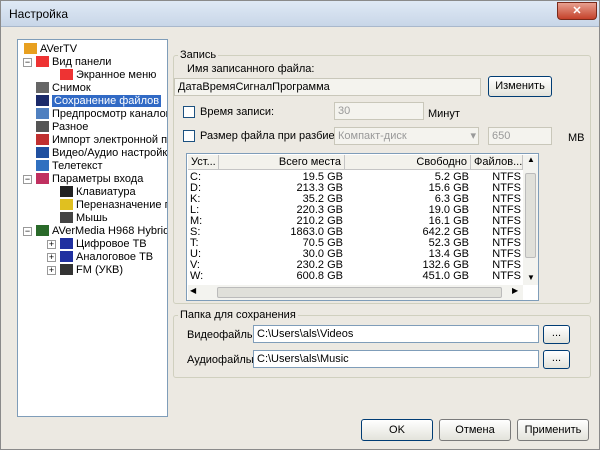 This screenshot has height=450, width=600. Describe the element at coordinates (98, 179) in the screenshot. I see `tree-item-label: Параметры входа` at that location.